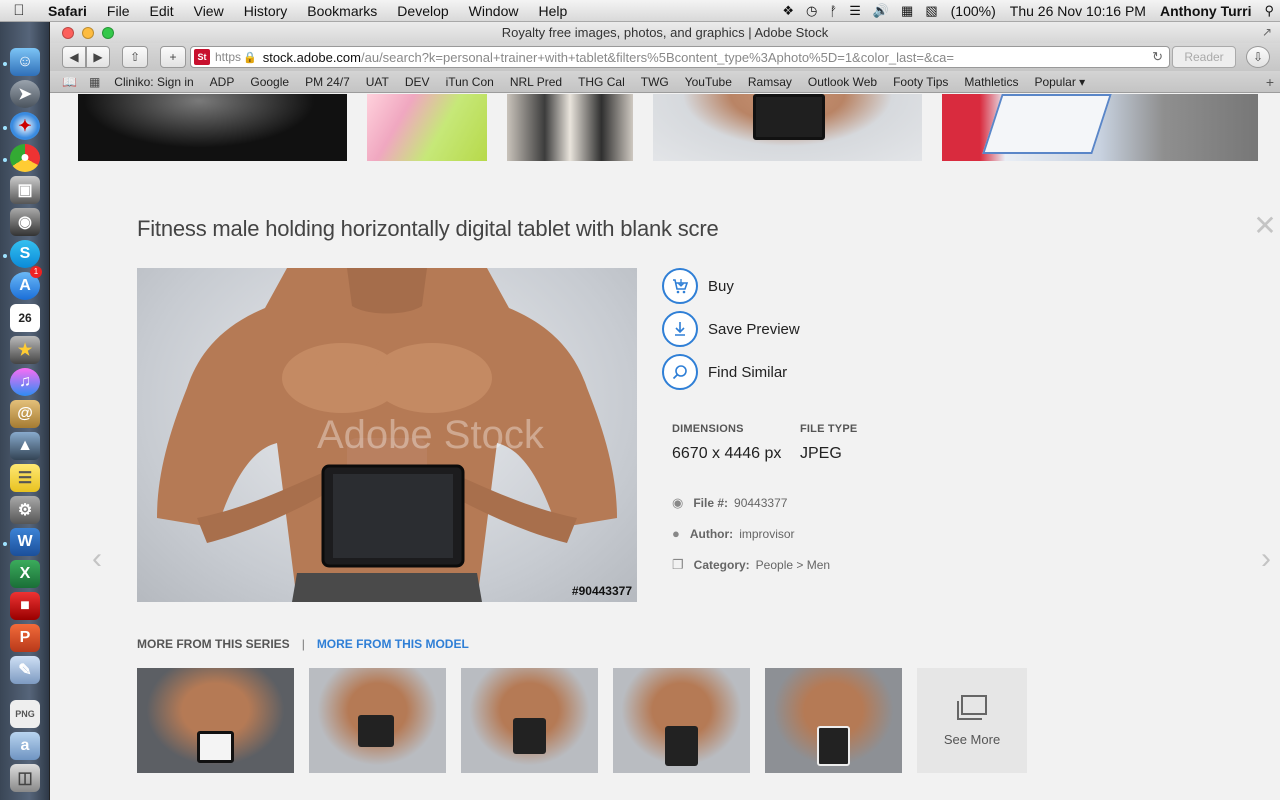  Describe the element at coordinates (209, 11) in the screenshot. I see `menu-view: View` at that location.